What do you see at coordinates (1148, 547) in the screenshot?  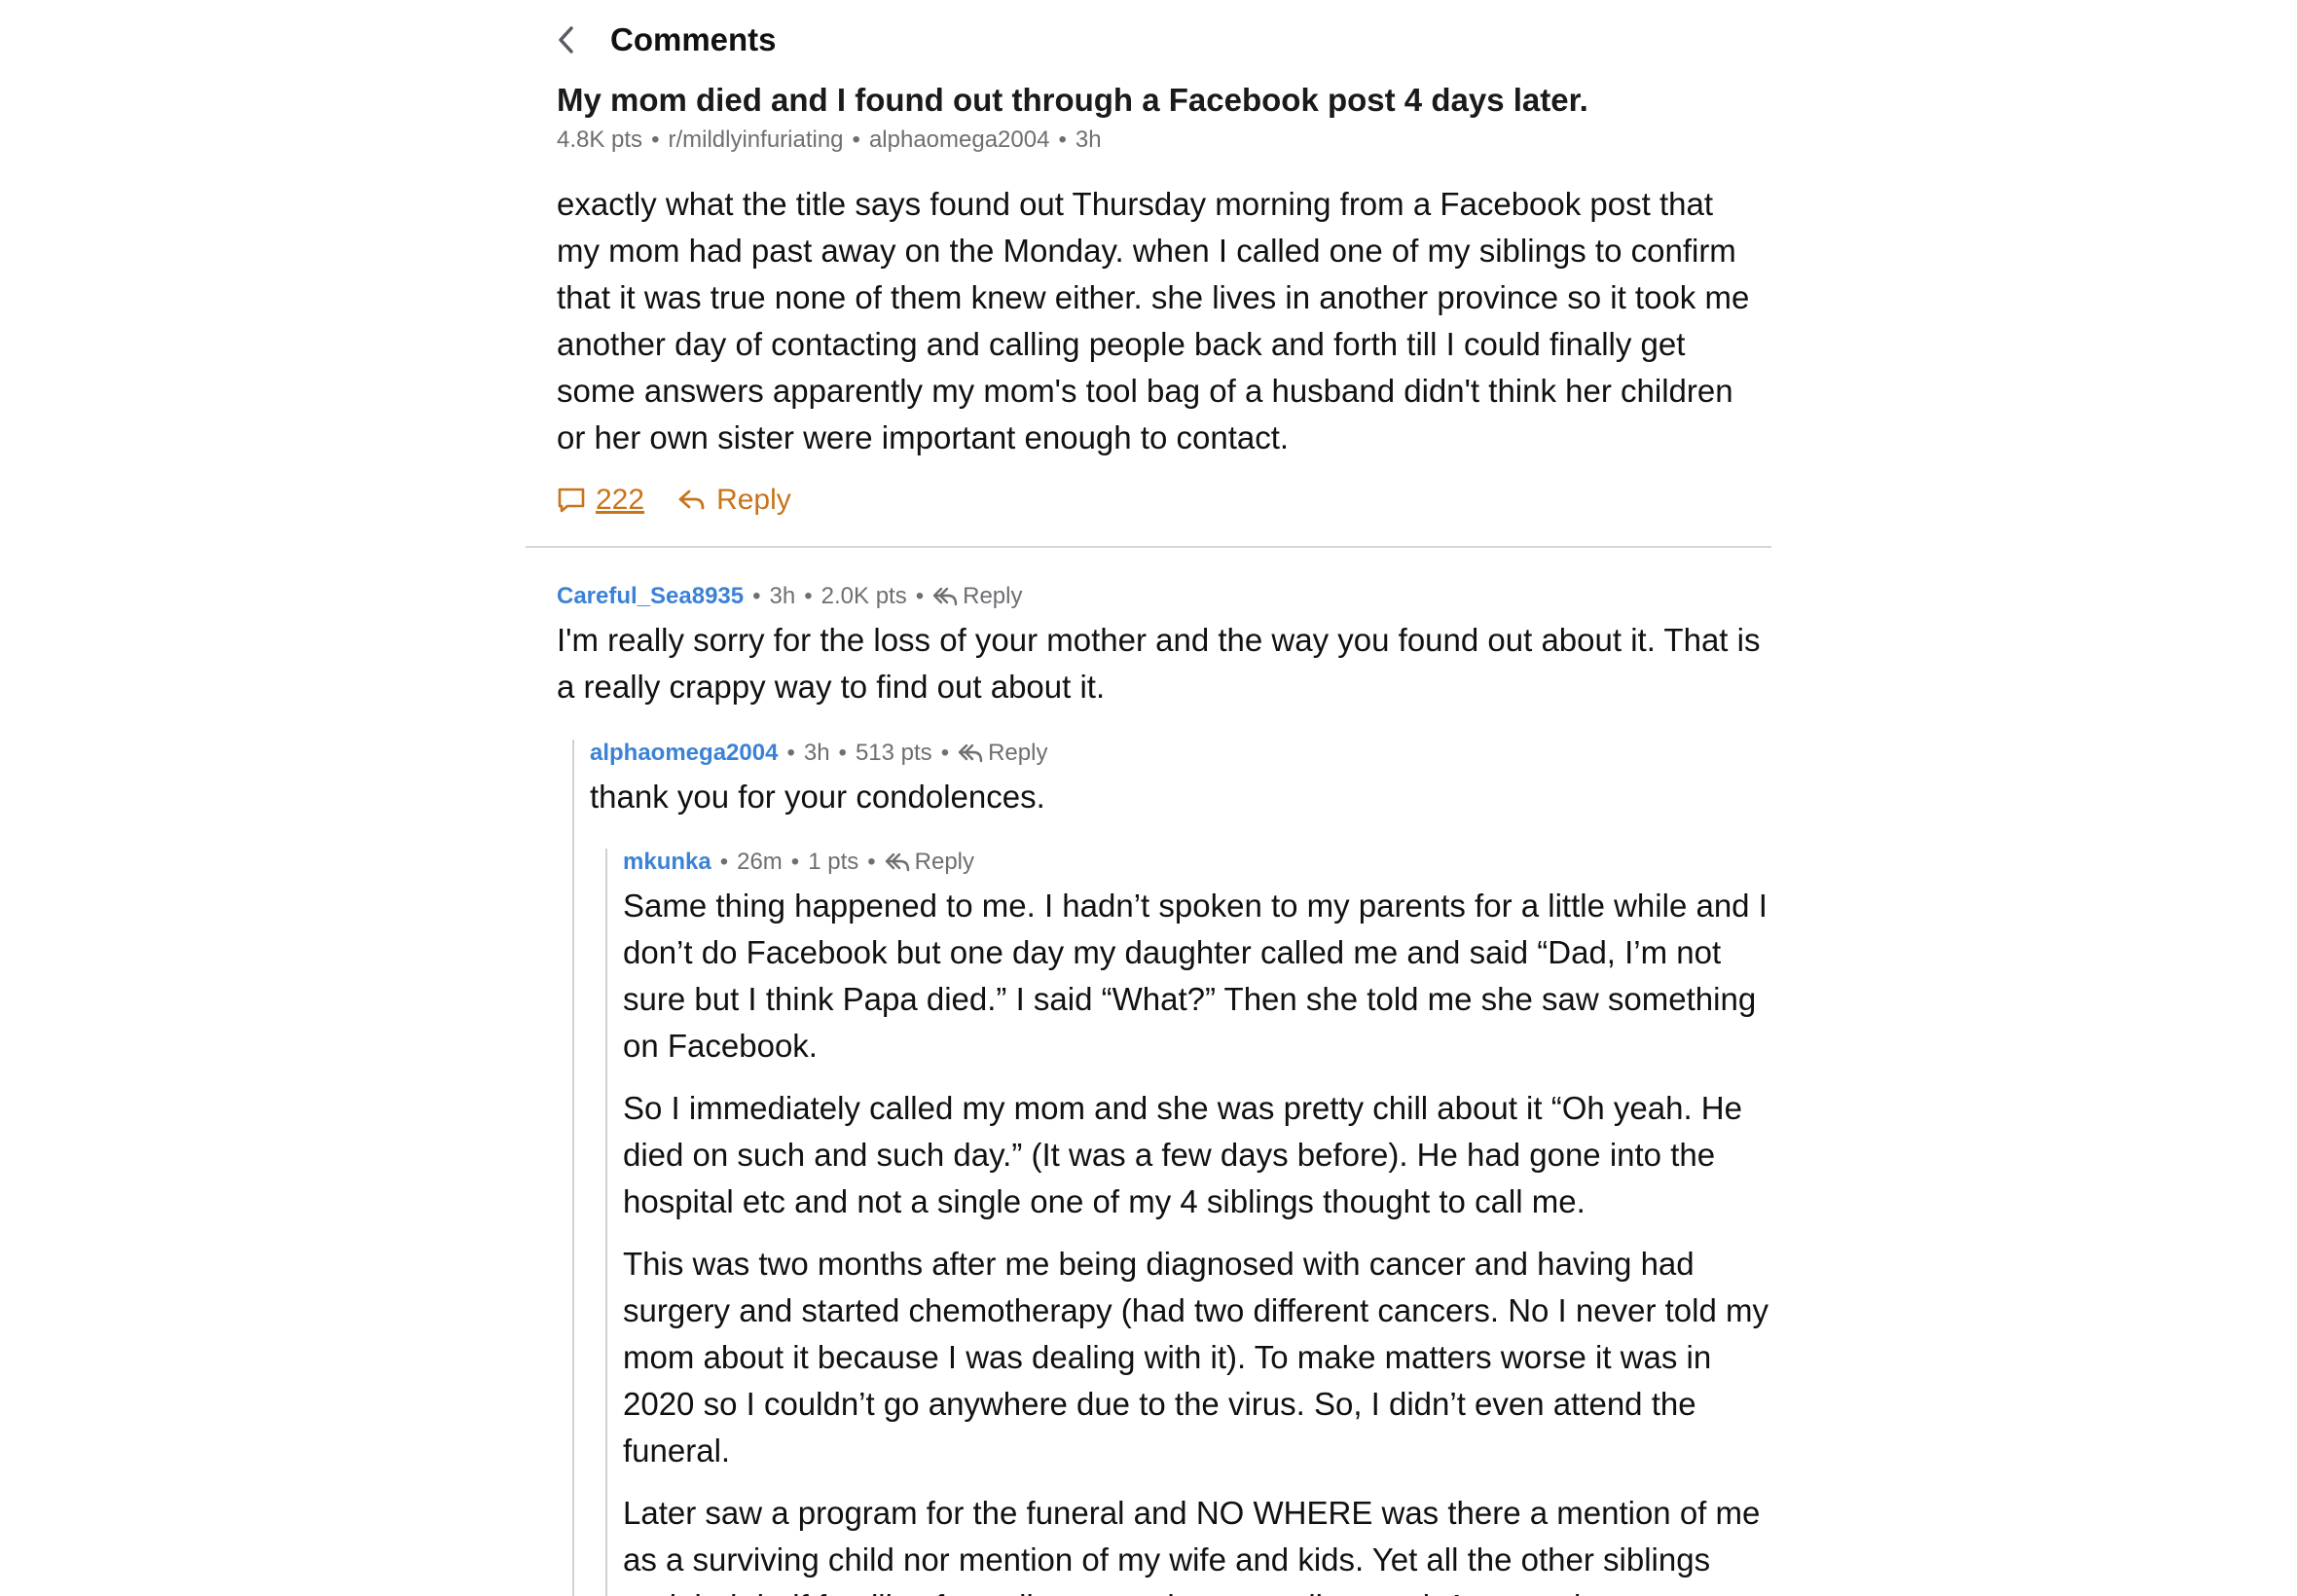 I see `post-divider` at bounding box center [1148, 547].